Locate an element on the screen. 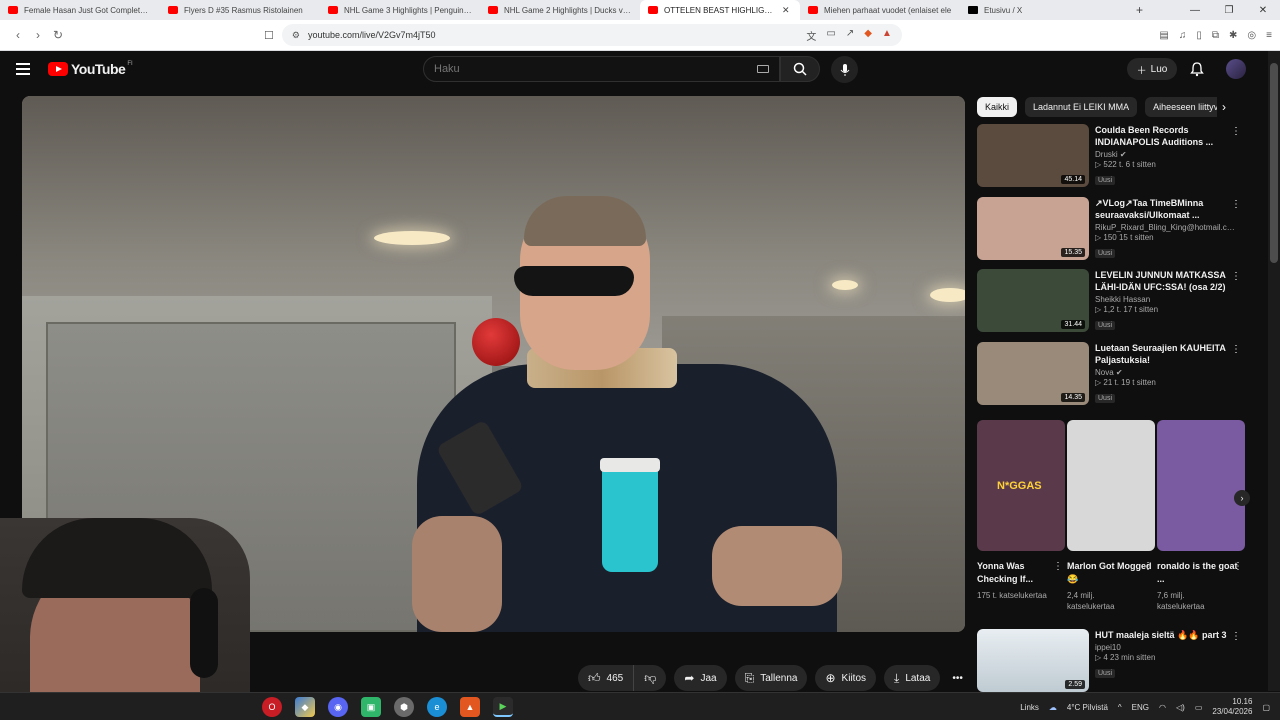  maximize-button: ❐ is located at coordinates (1229, 10).